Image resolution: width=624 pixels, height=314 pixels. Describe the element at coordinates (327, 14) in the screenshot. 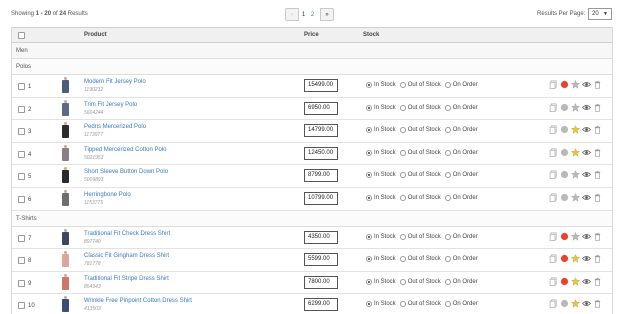

I see `next-page-button: »` at that location.